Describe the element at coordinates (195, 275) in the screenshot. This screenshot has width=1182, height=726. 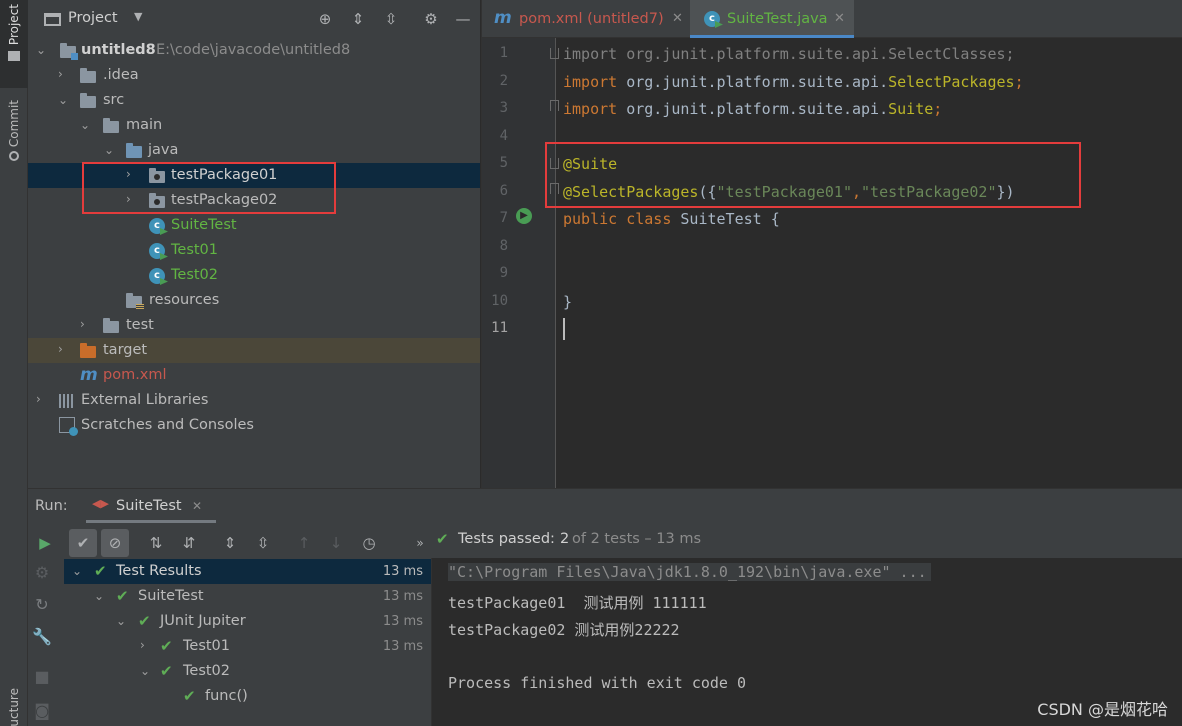
I see `tree-label: Test02` at that location.